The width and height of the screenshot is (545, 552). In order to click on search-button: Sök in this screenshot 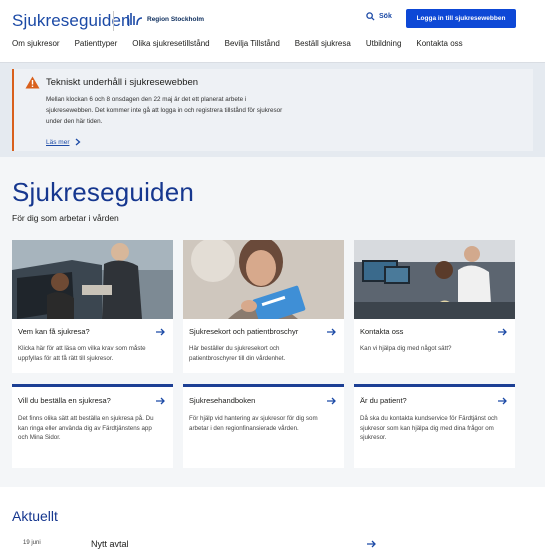, I will do `click(379, 16)`.